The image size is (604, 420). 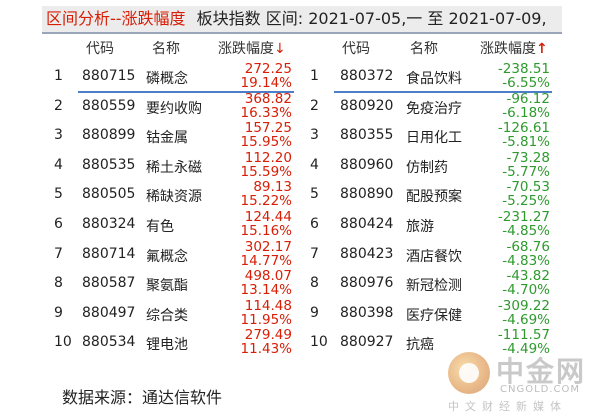 I want to click on row-percent: 15.95%, so click(x=266, y=142).